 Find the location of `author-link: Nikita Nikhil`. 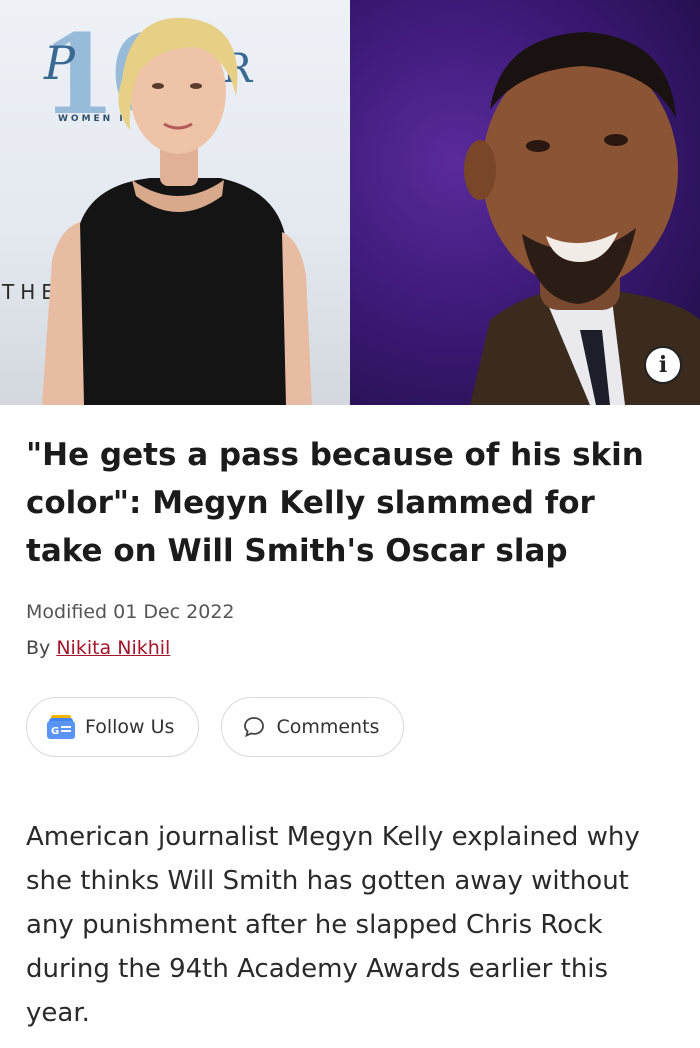

author-link: Nikita Nikhil is located at coordinates (113, 648).